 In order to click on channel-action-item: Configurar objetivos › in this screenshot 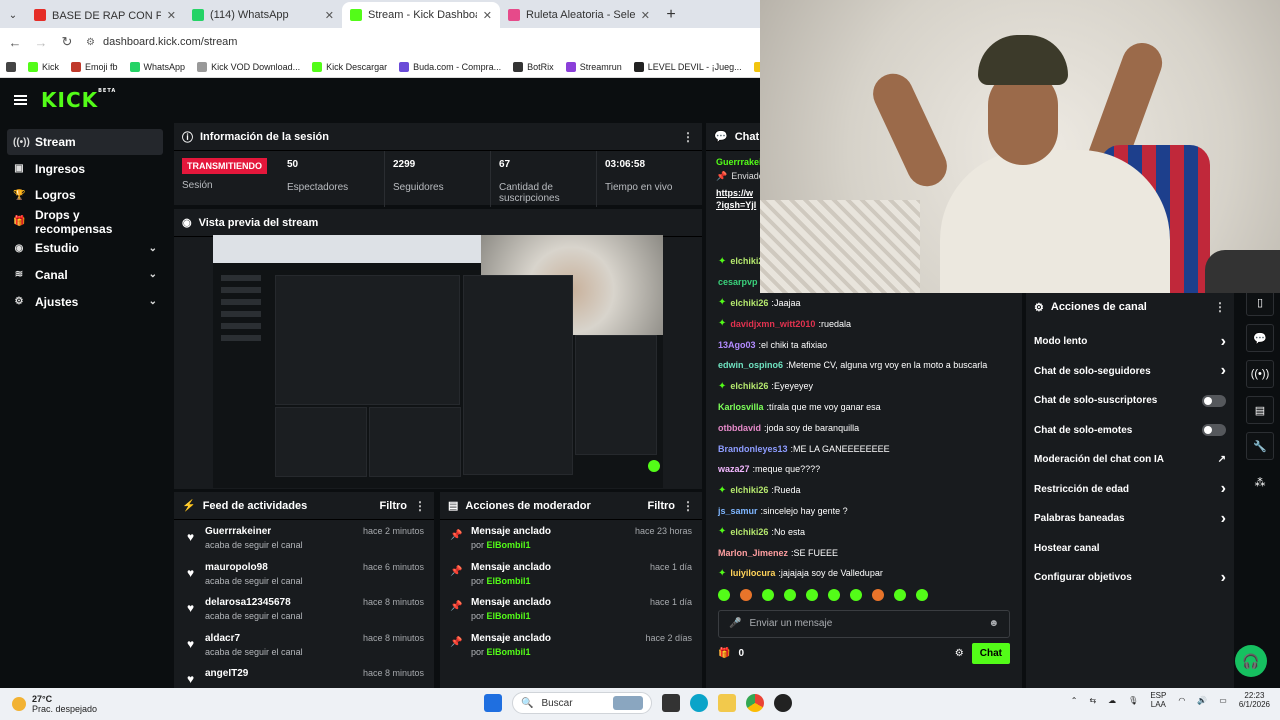, I will do `click(1130, 578)`.